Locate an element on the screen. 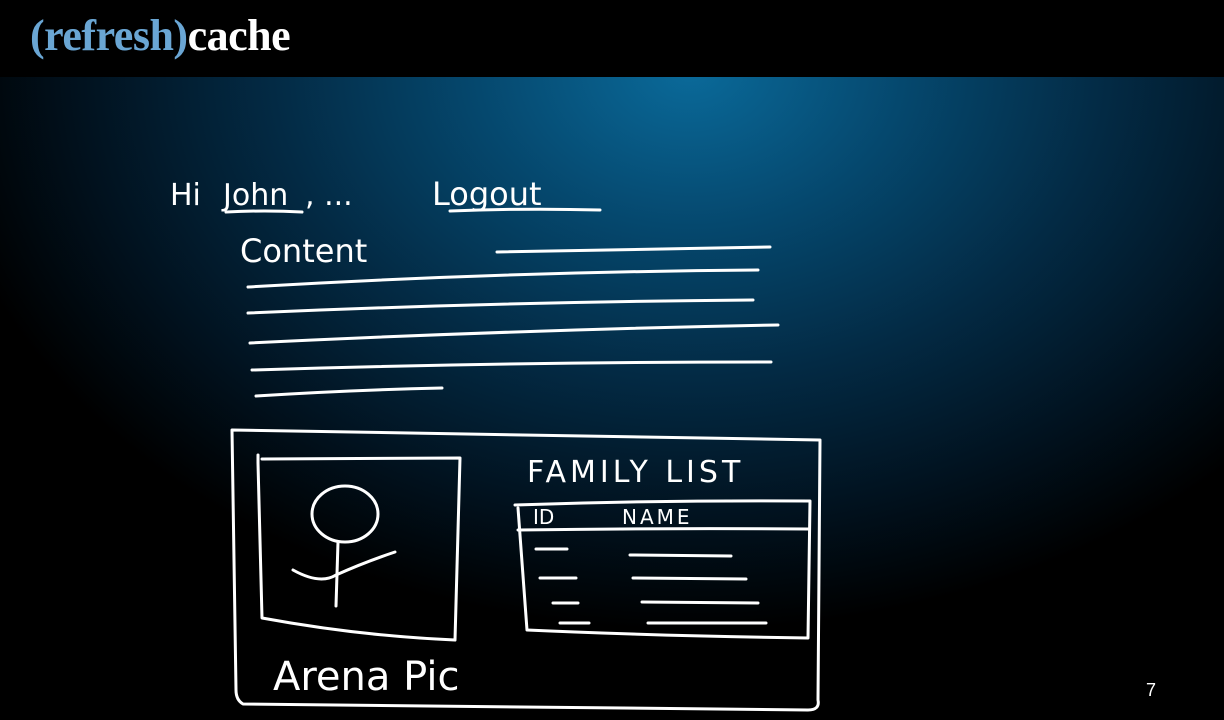 This screenshot has width=1224, height=720. sketch-user-name: John is located at coordinates (254, 195).